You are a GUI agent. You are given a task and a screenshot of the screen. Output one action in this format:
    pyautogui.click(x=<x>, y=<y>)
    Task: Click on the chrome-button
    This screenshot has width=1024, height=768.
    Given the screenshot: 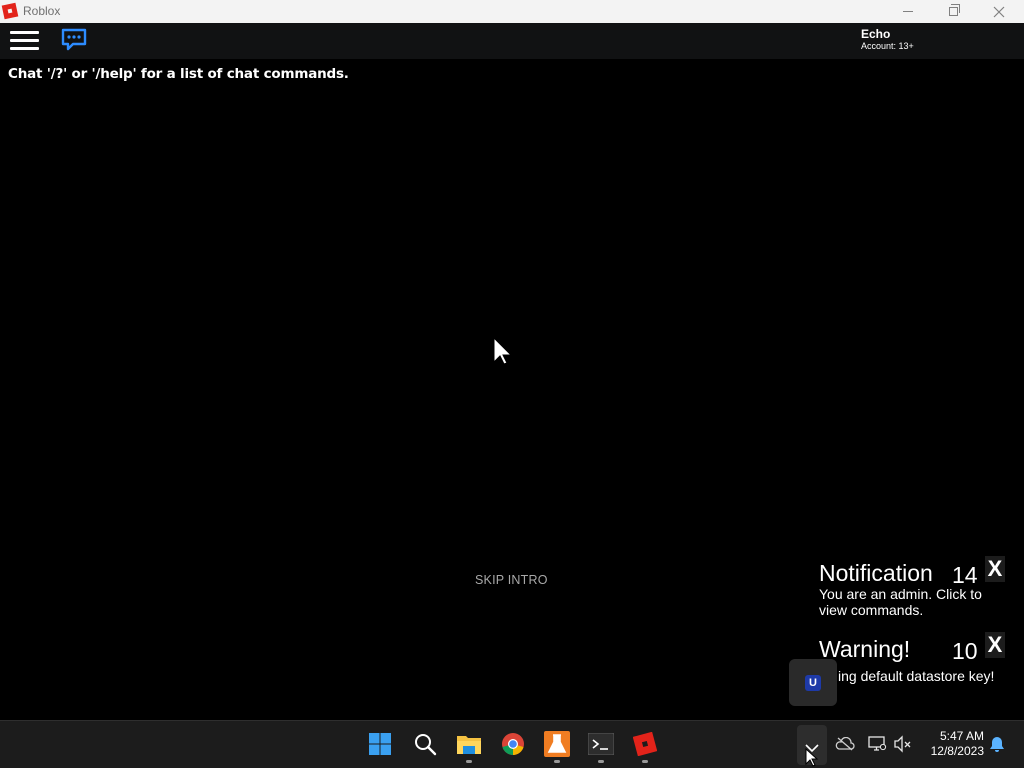 What is the action you would take?
    pyautogui.click(x=513, y=744)
    